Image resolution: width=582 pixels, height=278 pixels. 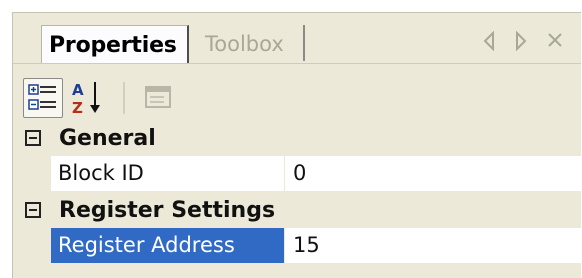 I want to click on tab-properties-label: Properties, so click(x=113, y=45).